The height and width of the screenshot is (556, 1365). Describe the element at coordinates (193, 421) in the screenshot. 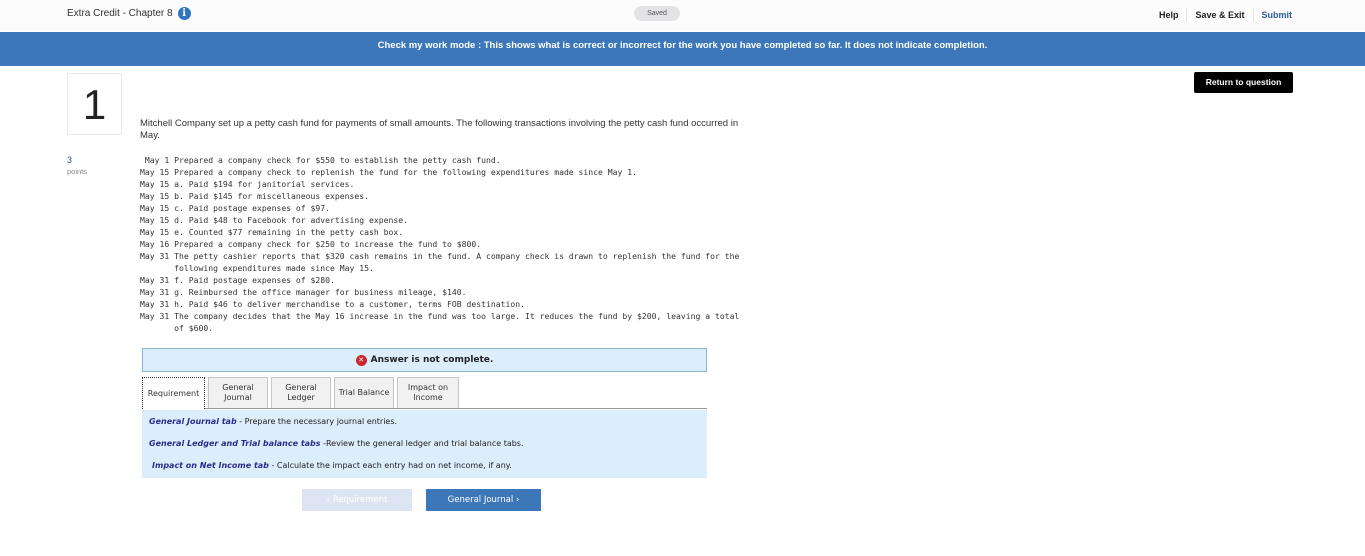

I see `requirement-title: General Journal tab` at that location.